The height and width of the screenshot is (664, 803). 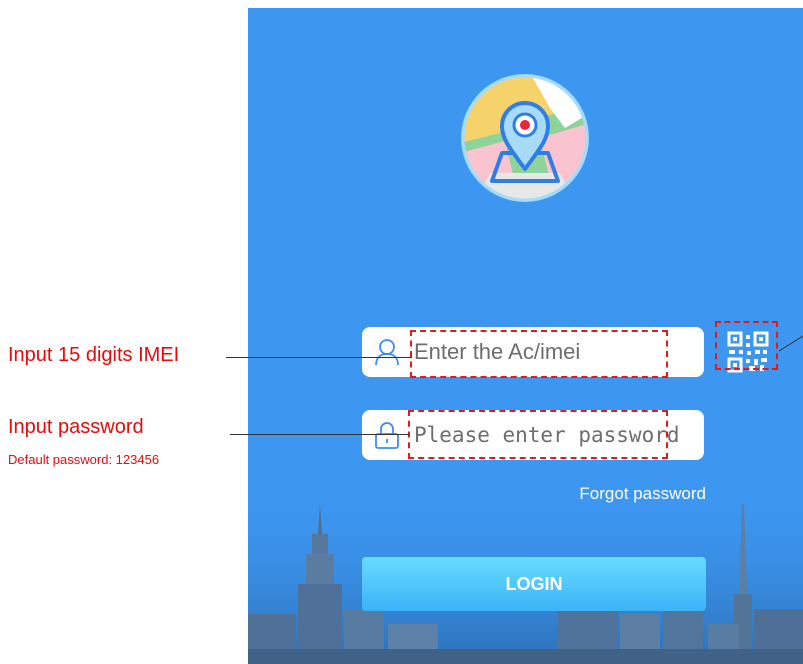 I want to click on qr-code-scan-icon, so click(x=748, y=352).